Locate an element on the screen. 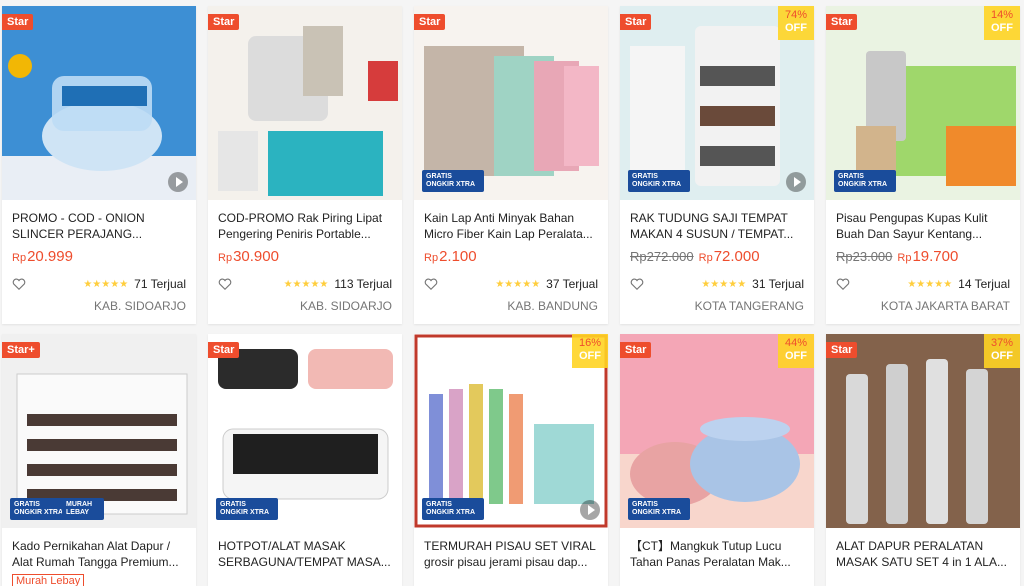 This screenshot has height=586, width=1024. meta-row: ★★★★★ 14 Terjual is located at coordinates (923, 284).